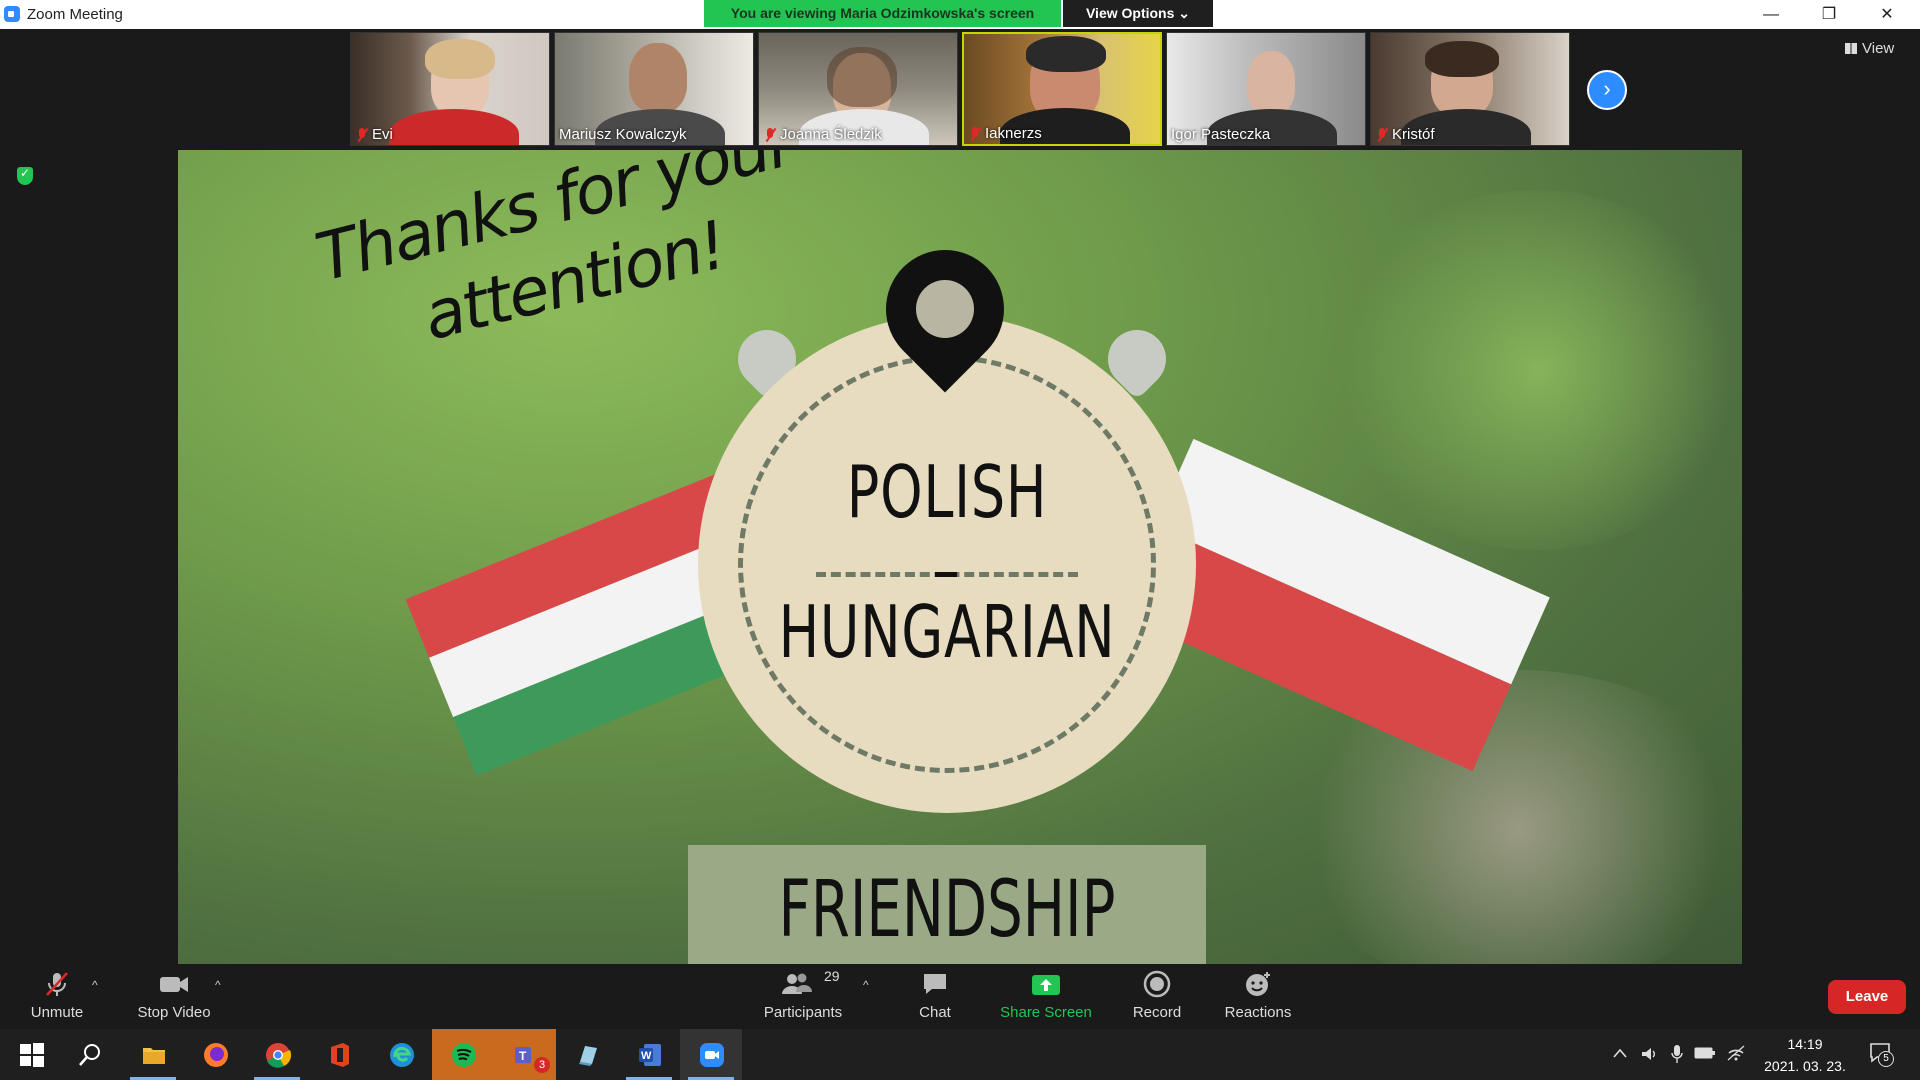 The image size is (1920, 1080). Describe the element at coordinates (1258, 984) in the screenshot. I see `reactions-smiley-icon` at that location.